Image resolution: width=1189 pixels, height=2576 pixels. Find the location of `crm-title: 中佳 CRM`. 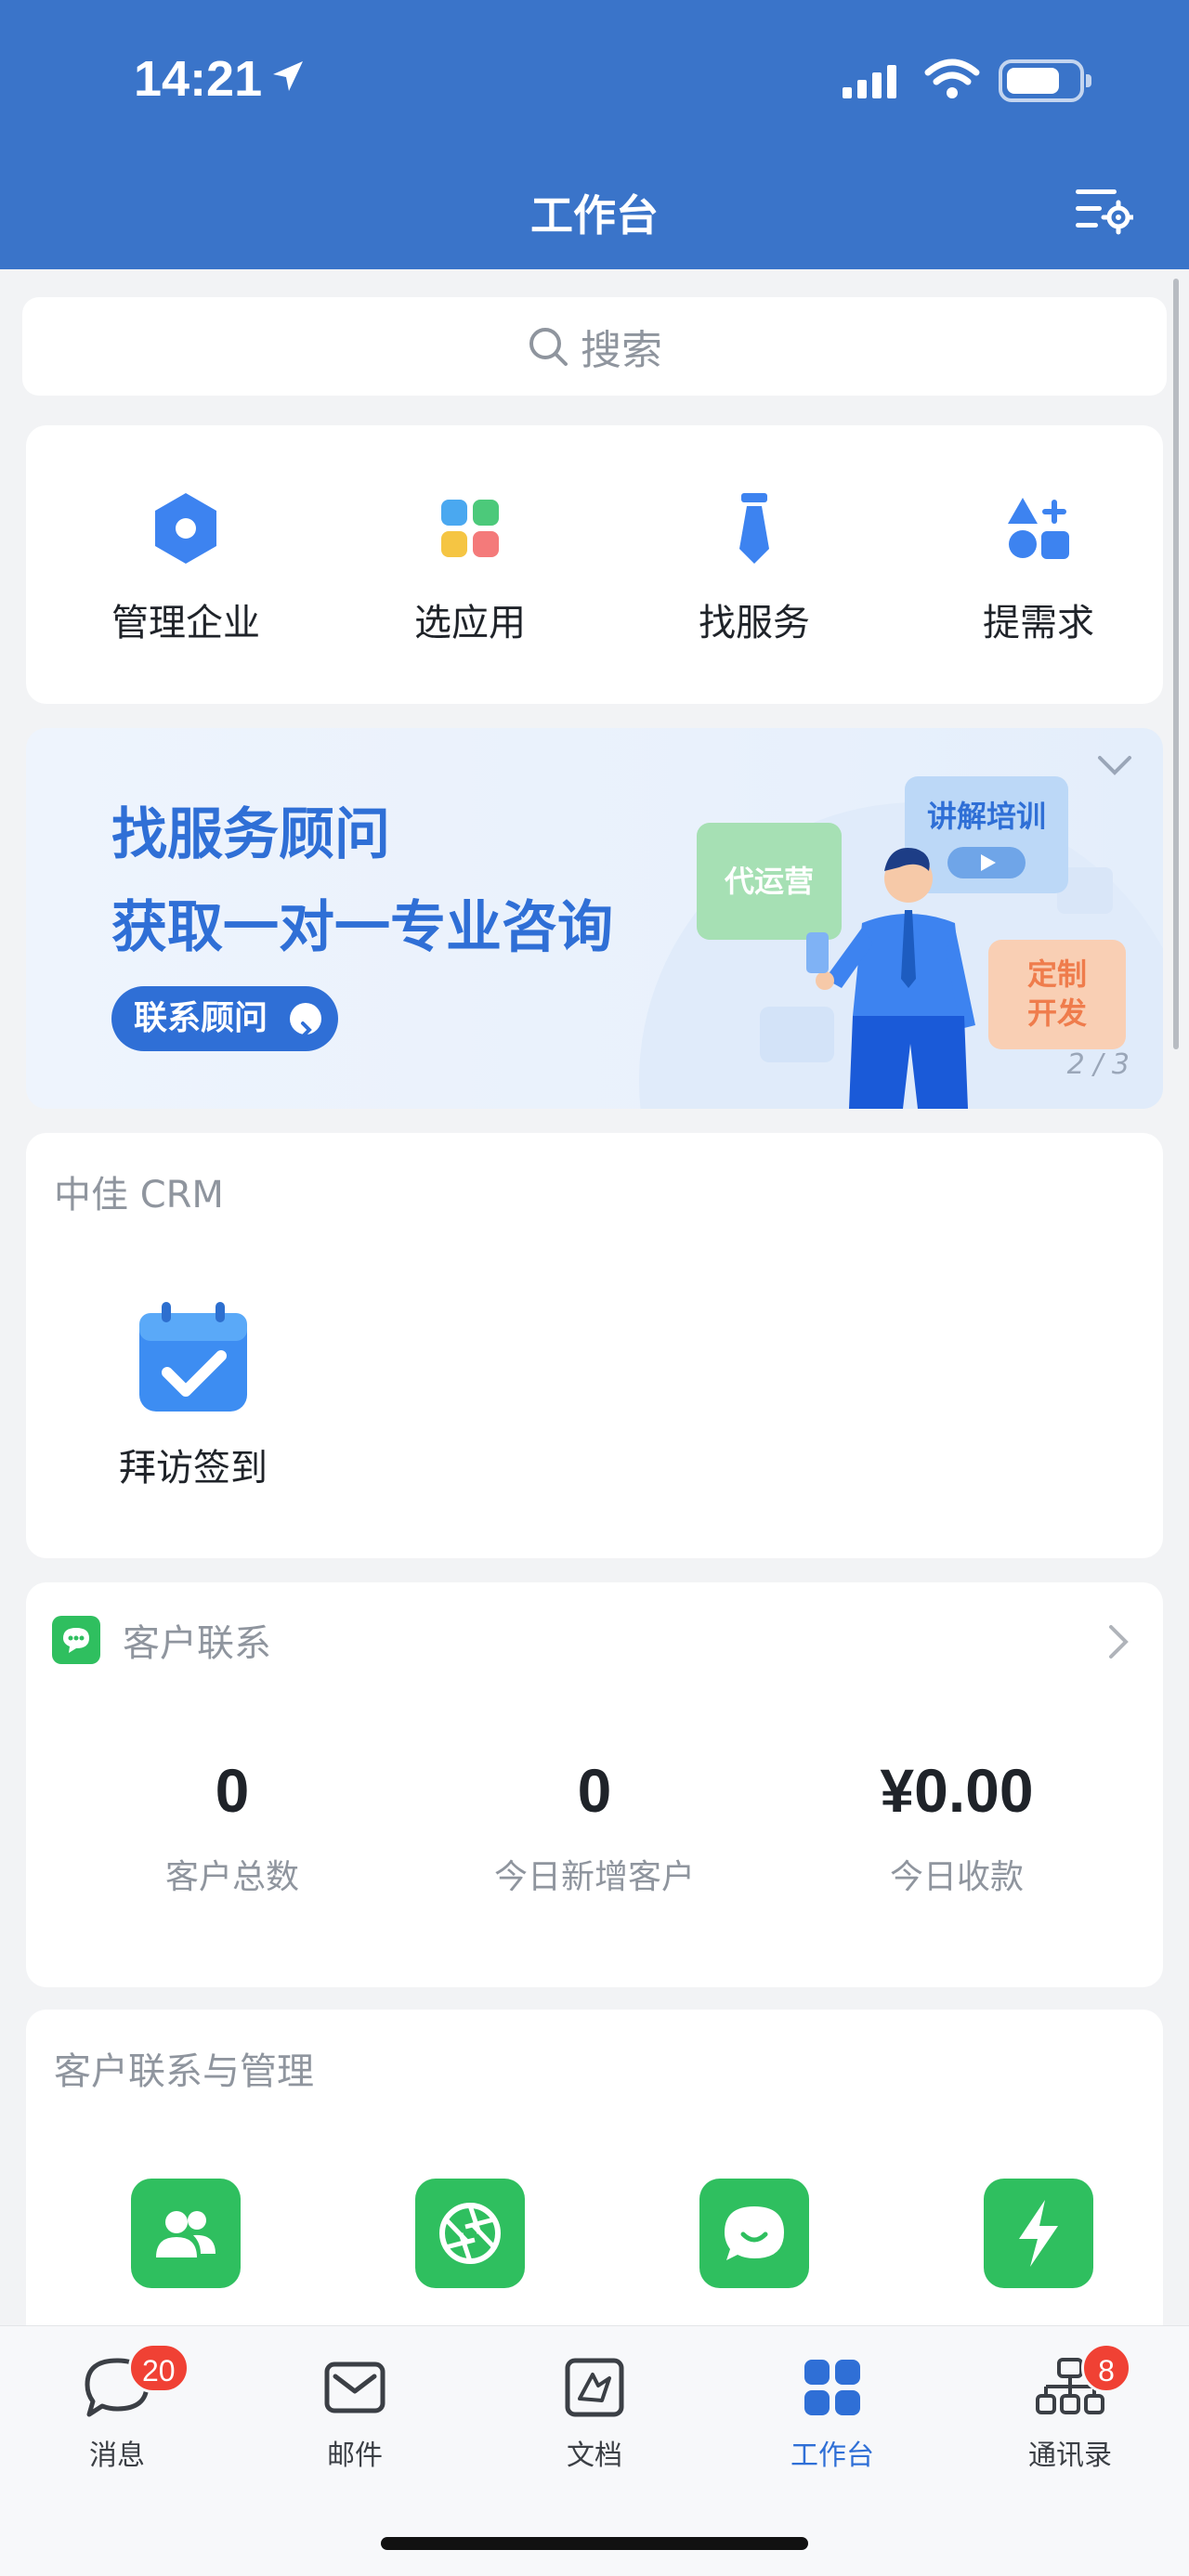

crm-title: 中佳 CRM is located at coordinates (139, 1195).